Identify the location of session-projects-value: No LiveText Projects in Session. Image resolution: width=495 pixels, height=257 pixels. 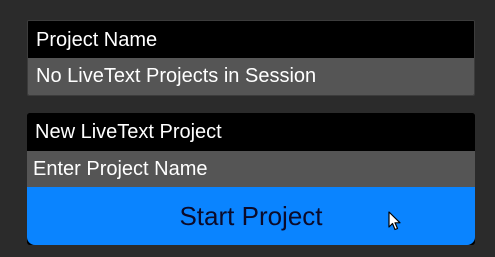
(251, 76).